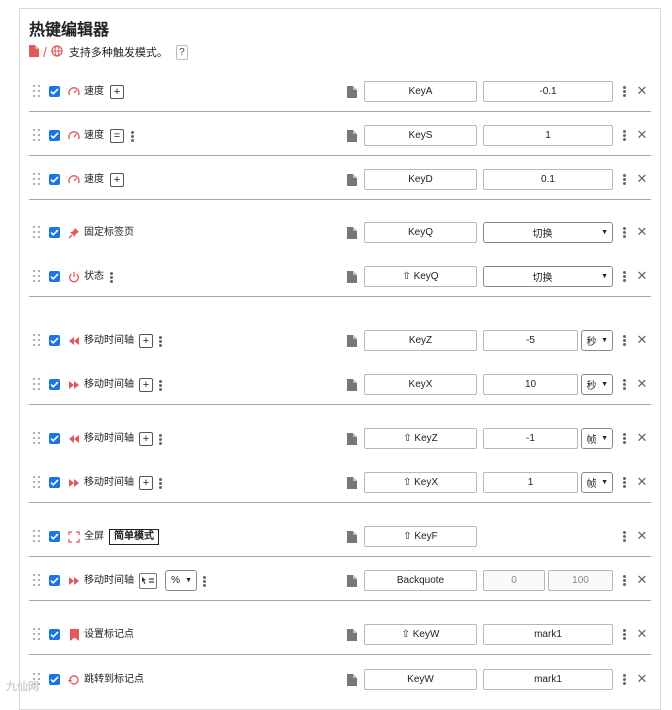 The height and width of the screenshot is (710, 672). I want to click on value-input: -5, so click(530, 340).